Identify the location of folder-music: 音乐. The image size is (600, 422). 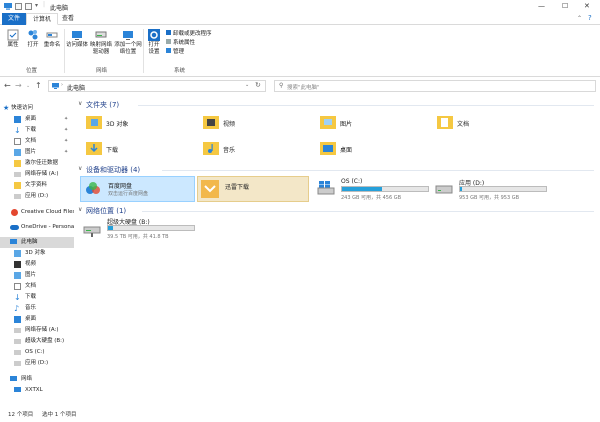
(253, 151).